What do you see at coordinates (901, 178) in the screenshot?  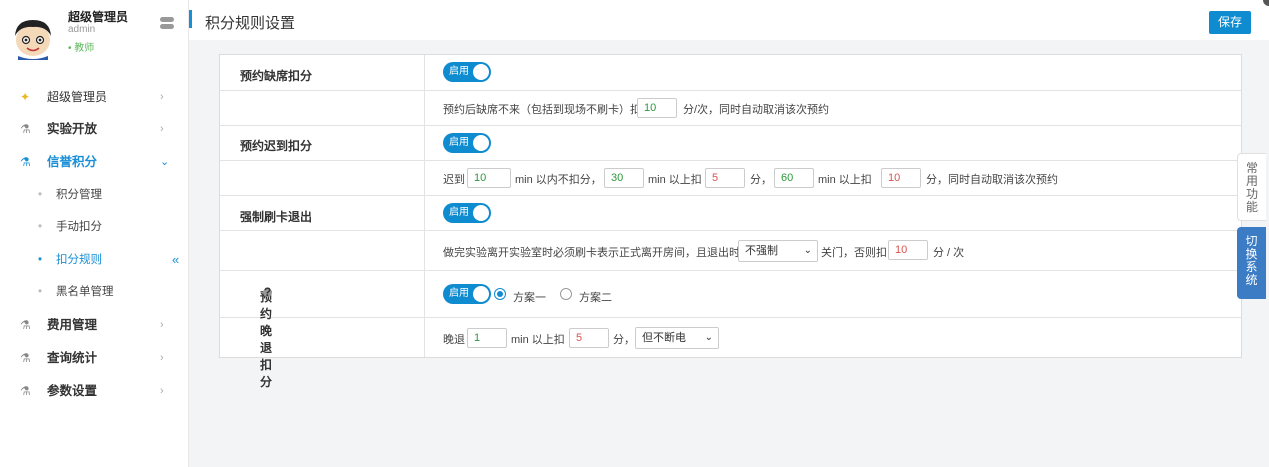 I see `late-deduct2-input: 10` at bounding box center [901, 178].